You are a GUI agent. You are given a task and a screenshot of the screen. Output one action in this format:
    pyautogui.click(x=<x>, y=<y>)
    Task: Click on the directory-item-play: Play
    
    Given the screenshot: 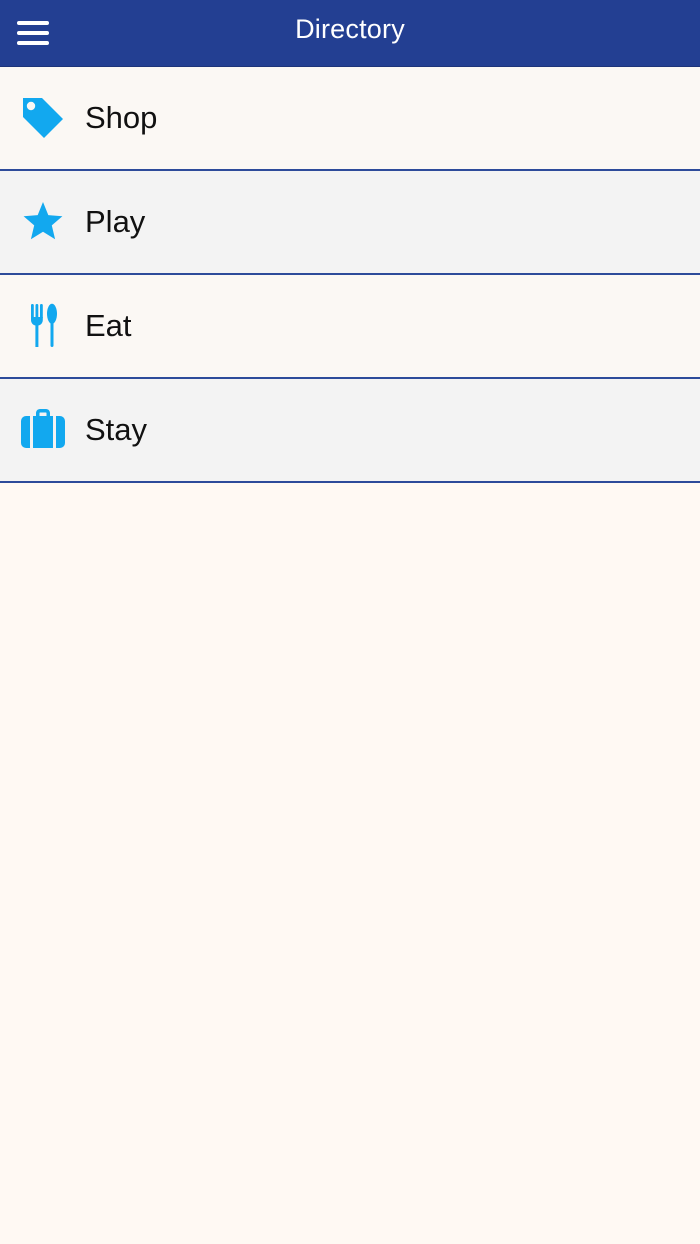 What is the action you would take?
    pyautogui.click(x=350, y=223)
    